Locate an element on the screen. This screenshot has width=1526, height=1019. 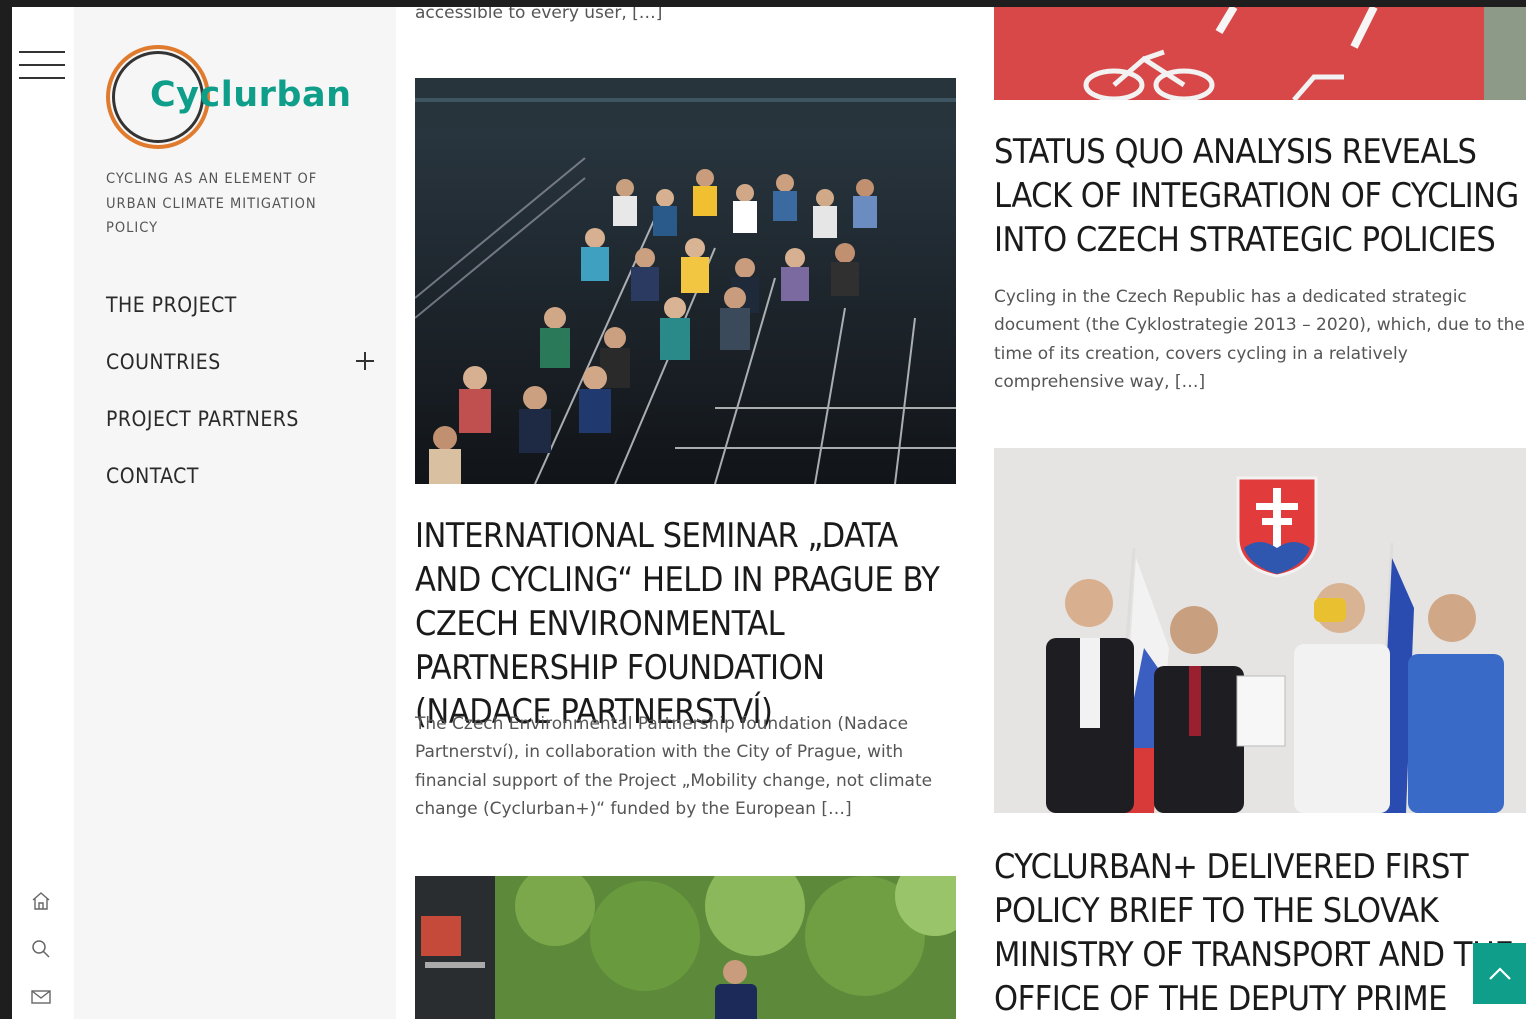
bike-lane-photo is located at coordinates (1260, 53).